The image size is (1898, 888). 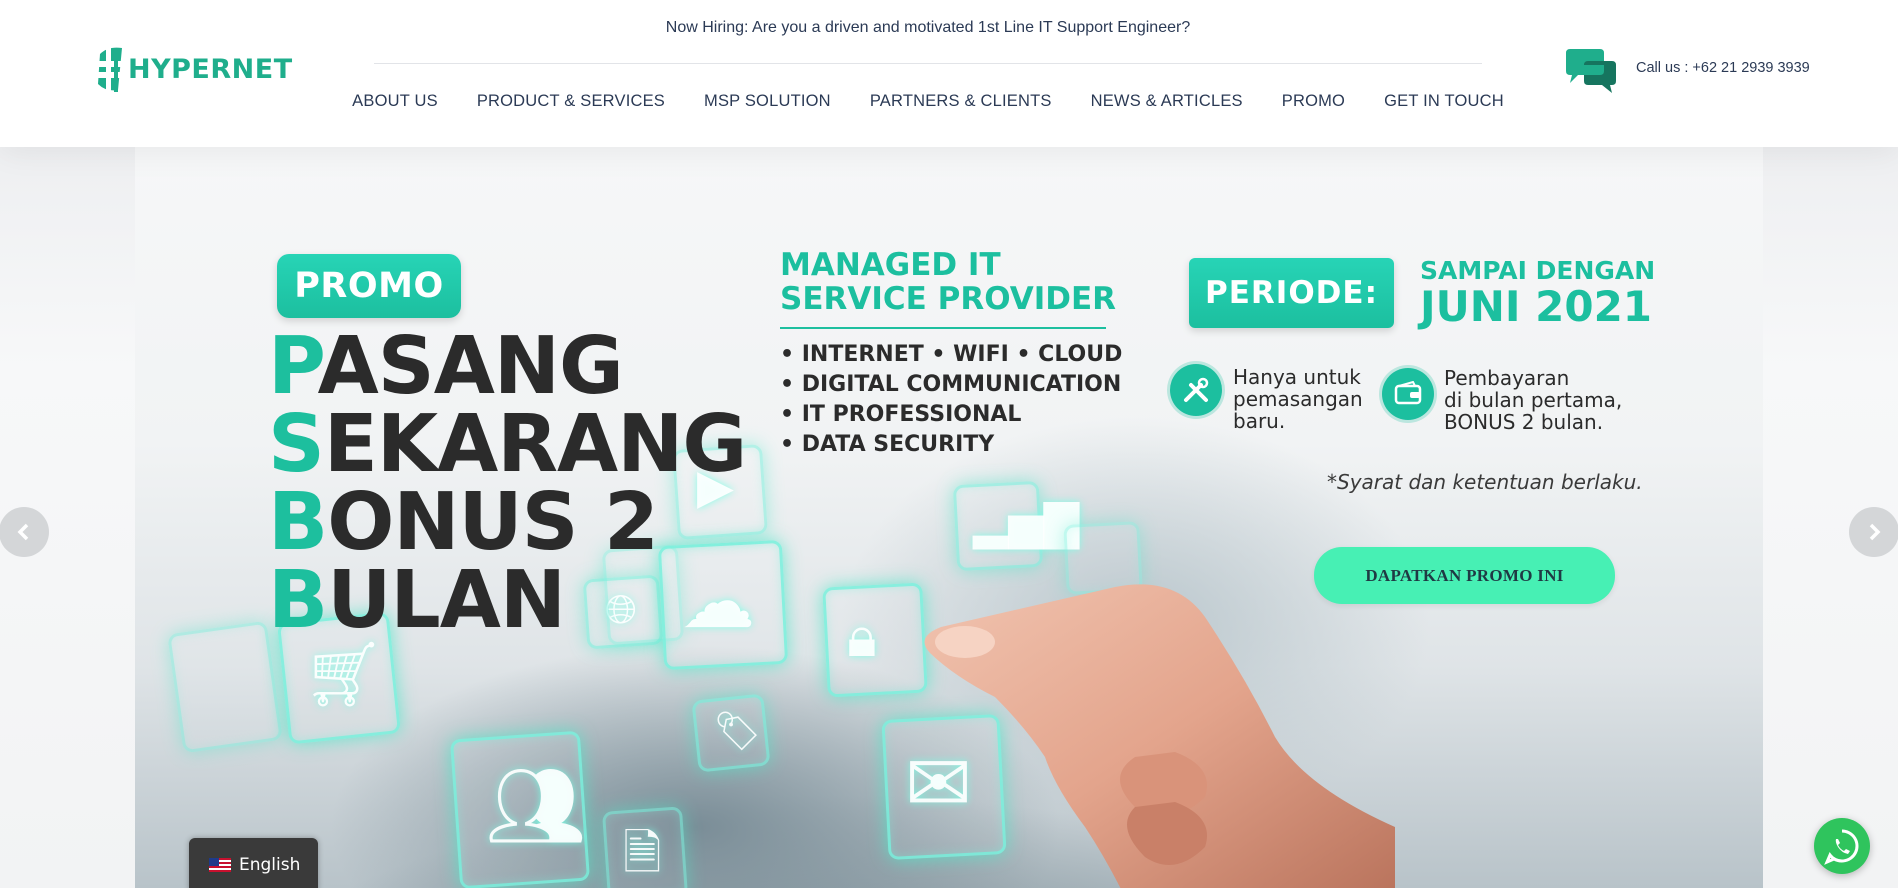 I want to click on feature-new-install: Hanya untuk pemasangan baru., so click(x=1298, y=399).